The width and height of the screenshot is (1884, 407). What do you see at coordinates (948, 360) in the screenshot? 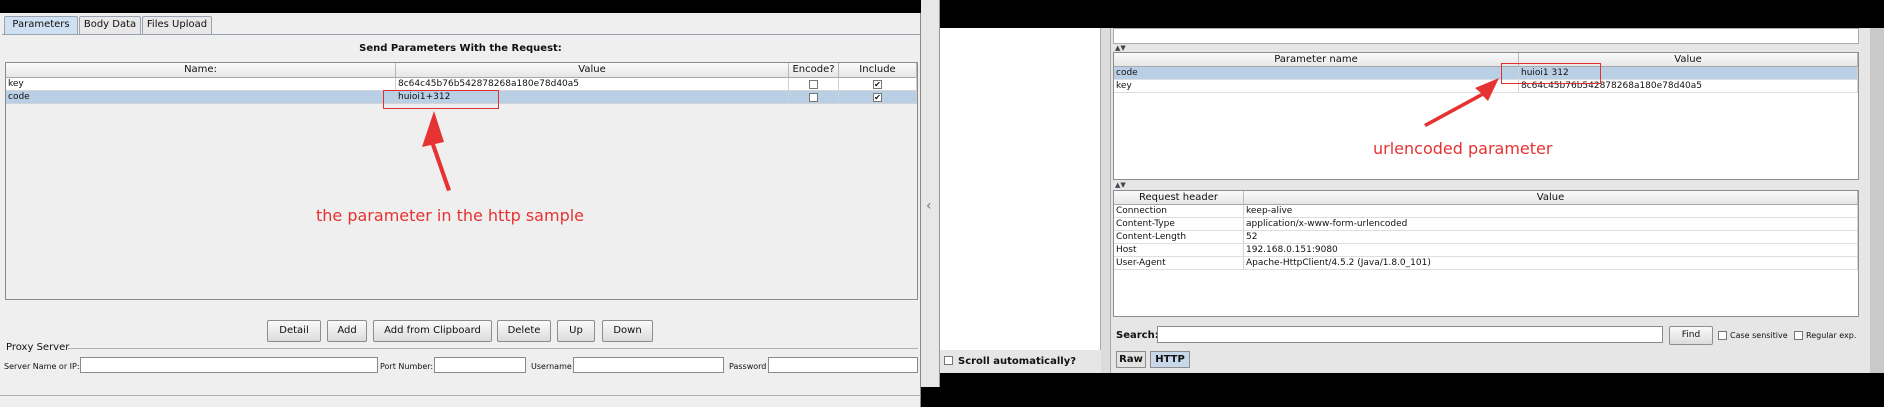
I see `scroll-auto-checkbox` at bounding box center [948, 360].